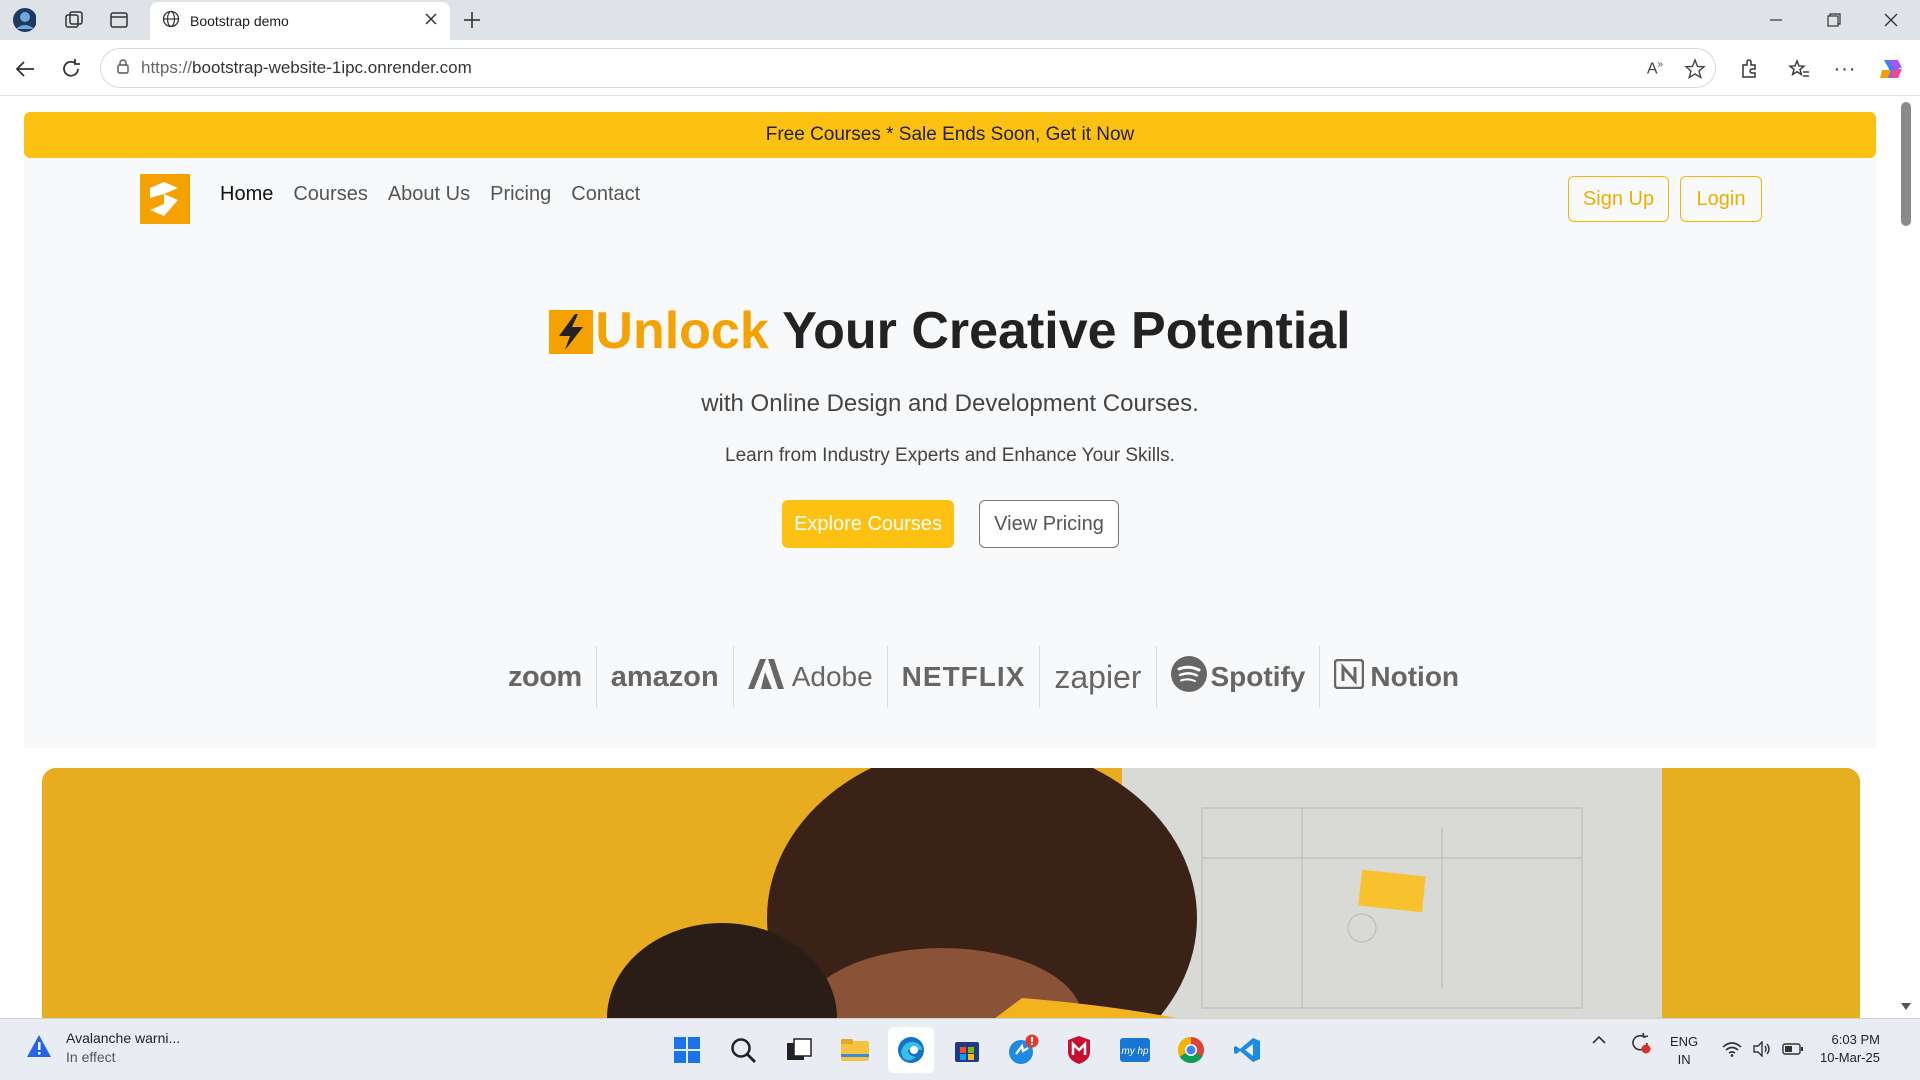  What do you see at coordinates (765, 677) in the screenshot?
I see `adobe-icon` at bounding box center [765, 677].